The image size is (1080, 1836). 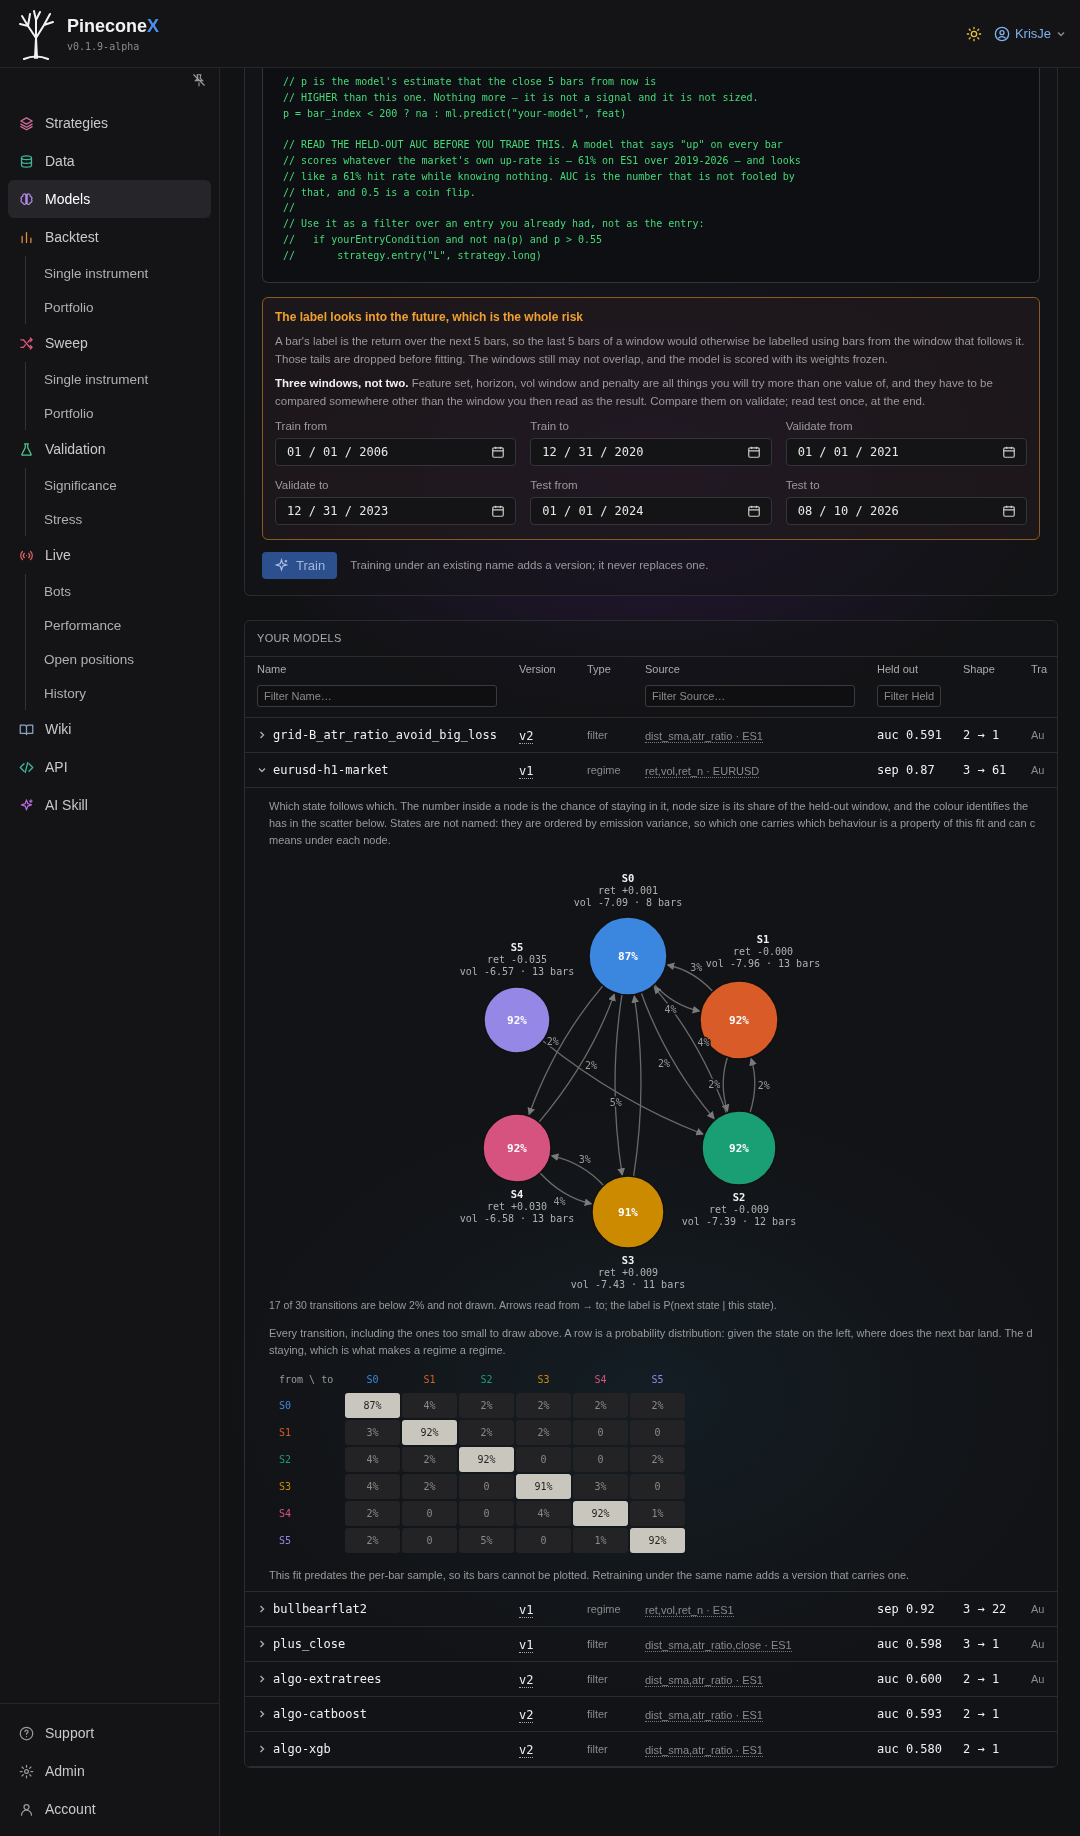 I want to click on nav-subitem: History, so click(x=118, y=693).